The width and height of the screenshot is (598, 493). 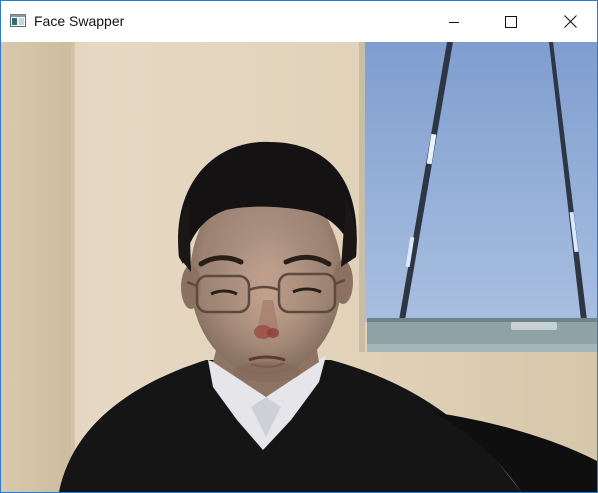 I want to click on maximize-button, so click(x=511, y=21).